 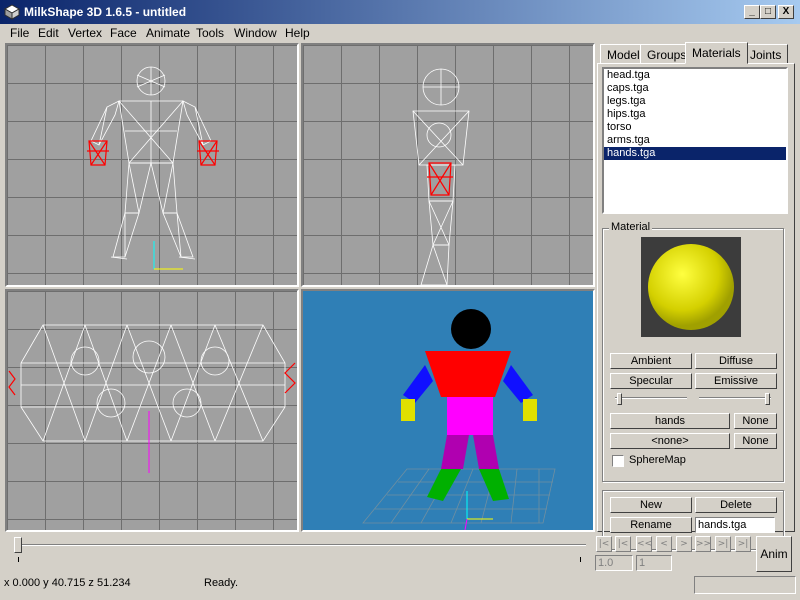 What do you see at coordinates (766, 54) in the screenshot?
I see `tab-joints: Joints` at bounding box center [766, 54].